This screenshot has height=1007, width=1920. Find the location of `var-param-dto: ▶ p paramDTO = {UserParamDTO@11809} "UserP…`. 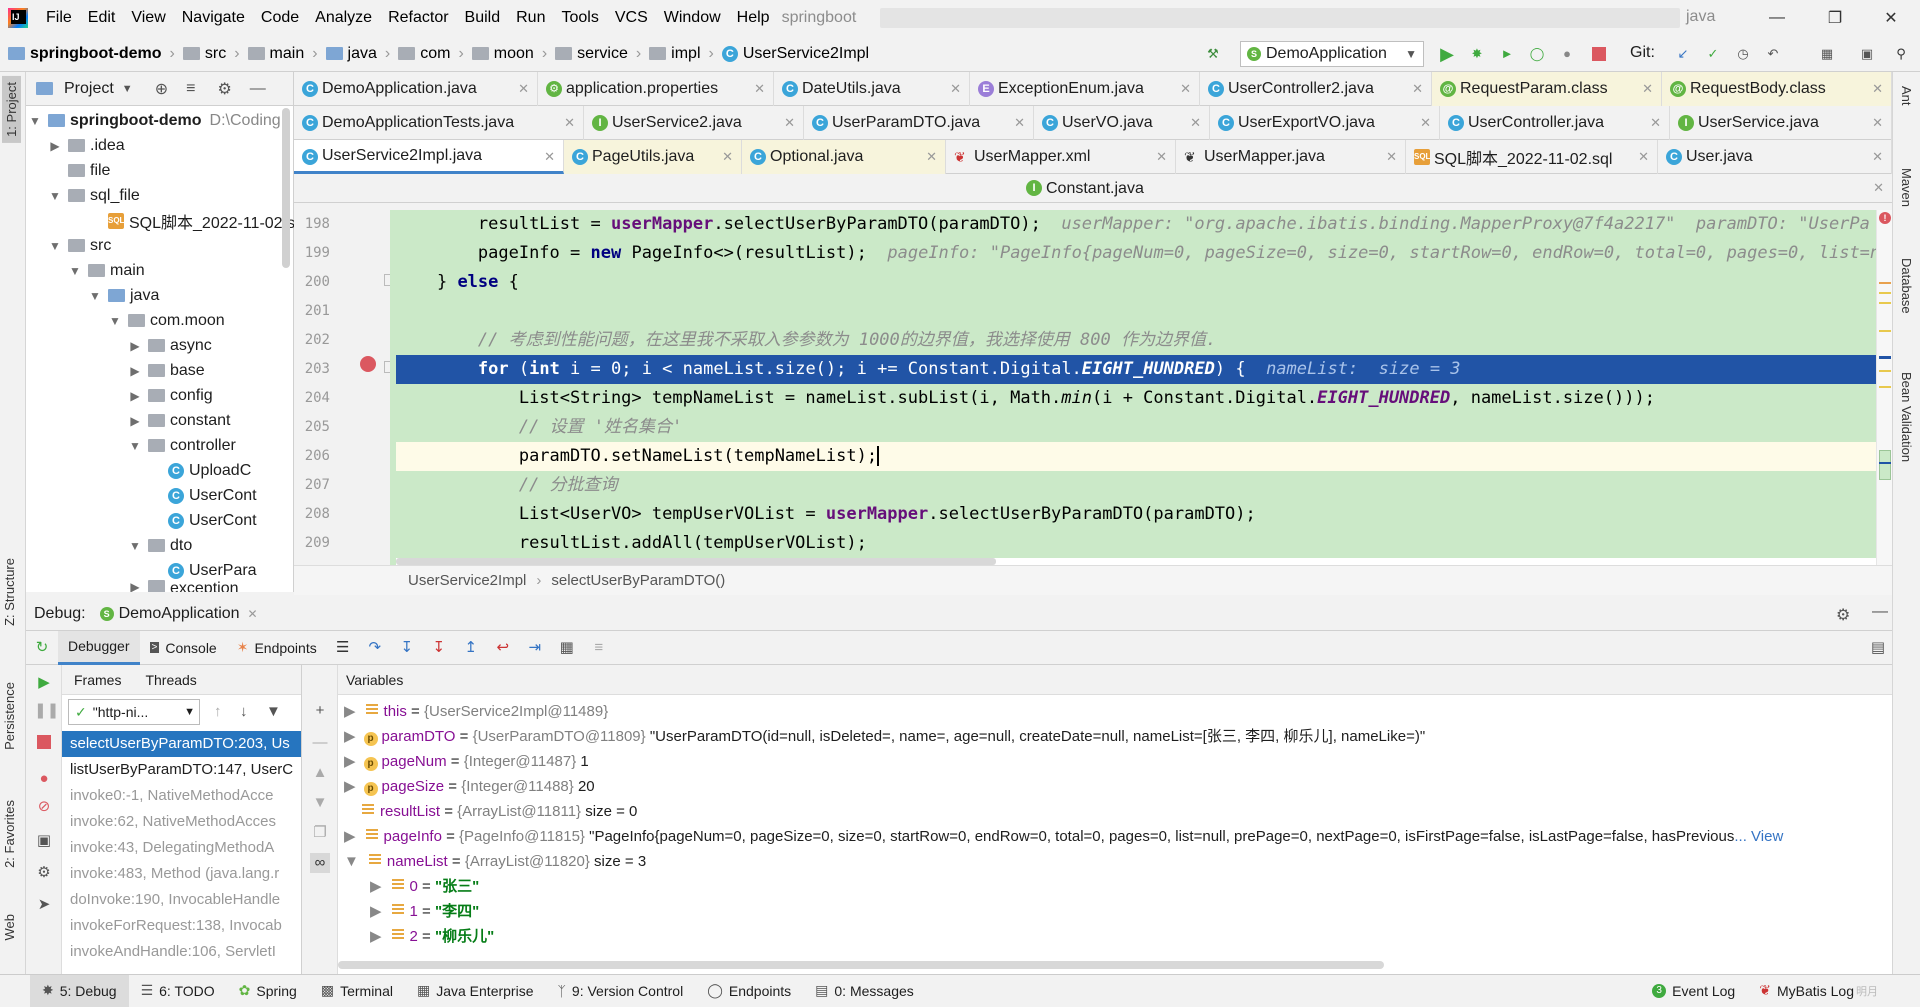

var-param-dto: ▶ p paramDTO = {UserParamDTO@11809} "UserP… is located at coordinates (884, 736).